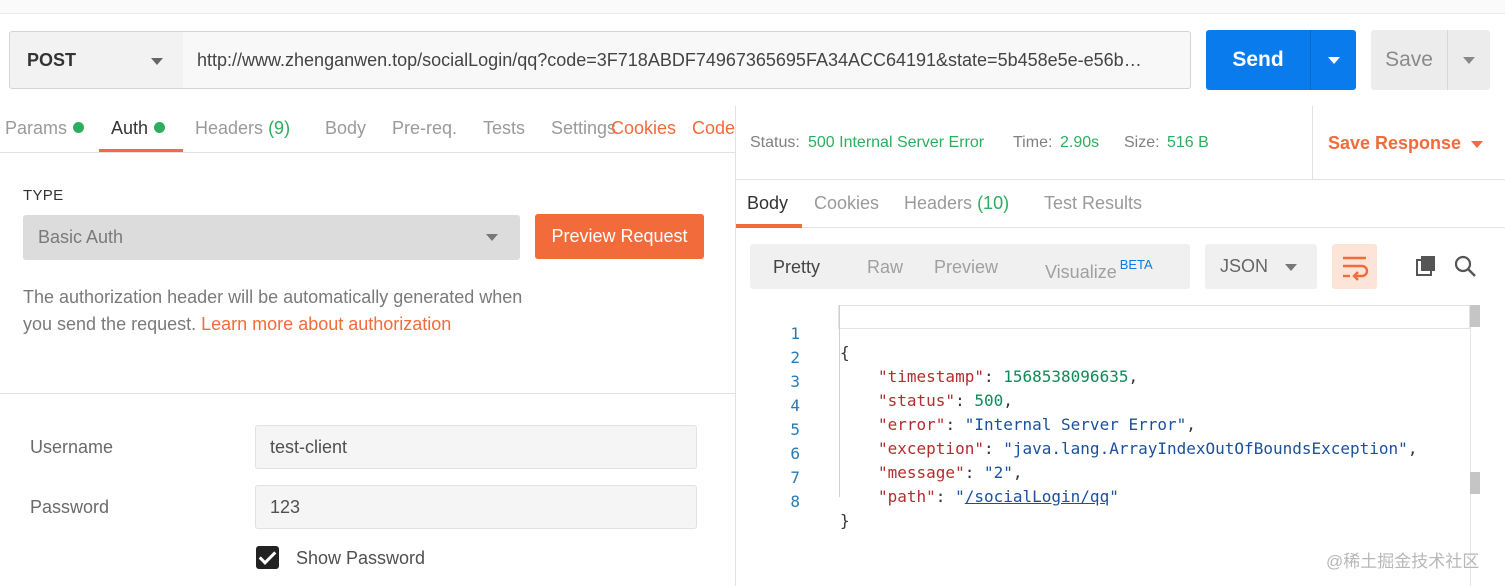 The width and height of the screenshot is (1505, 586). I want to click on code-line: 8 }, so click(1106, 501).